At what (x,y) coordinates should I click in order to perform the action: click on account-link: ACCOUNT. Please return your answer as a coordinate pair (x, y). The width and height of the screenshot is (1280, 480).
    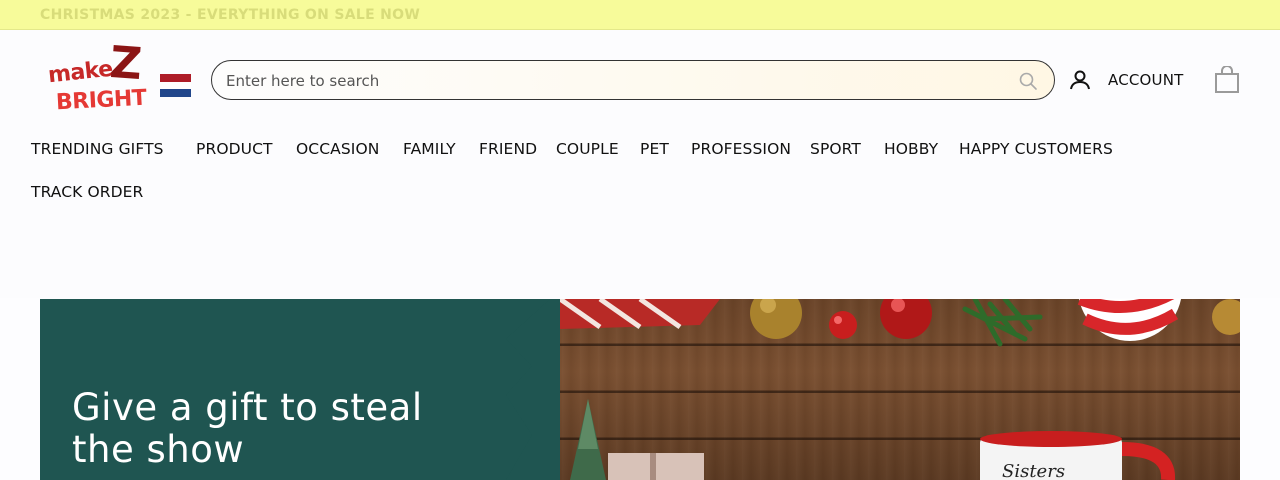
    Looking at the image, I should click on (1126, 80).